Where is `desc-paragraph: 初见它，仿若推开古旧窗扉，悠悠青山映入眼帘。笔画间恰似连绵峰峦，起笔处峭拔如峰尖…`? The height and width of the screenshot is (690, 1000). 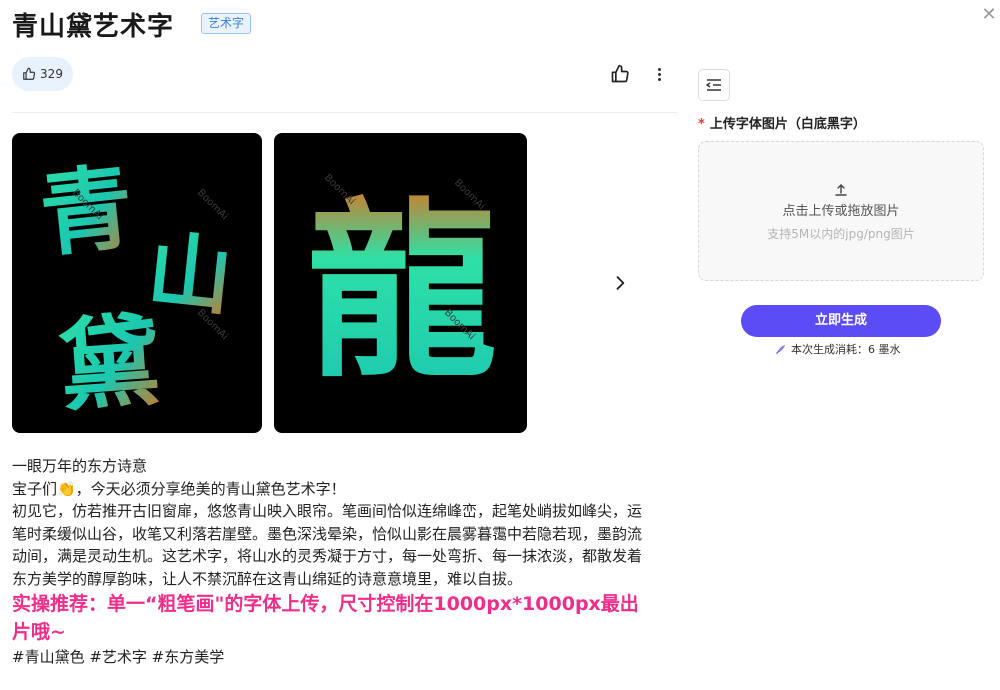
desc-paragraph: 初见它，仿若推开古旧窗扉，悠悠青山映入眼帘。笔画间恰似连绵峰峦，起笔处峭拔如峰尖… is located at coordinates (327, 545).